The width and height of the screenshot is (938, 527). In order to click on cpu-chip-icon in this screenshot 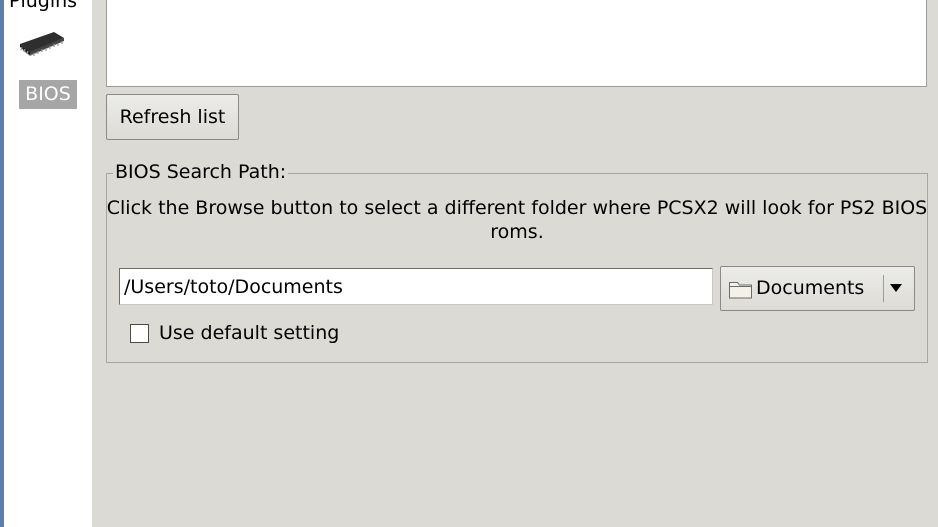, I will do `click(42, 45)`.